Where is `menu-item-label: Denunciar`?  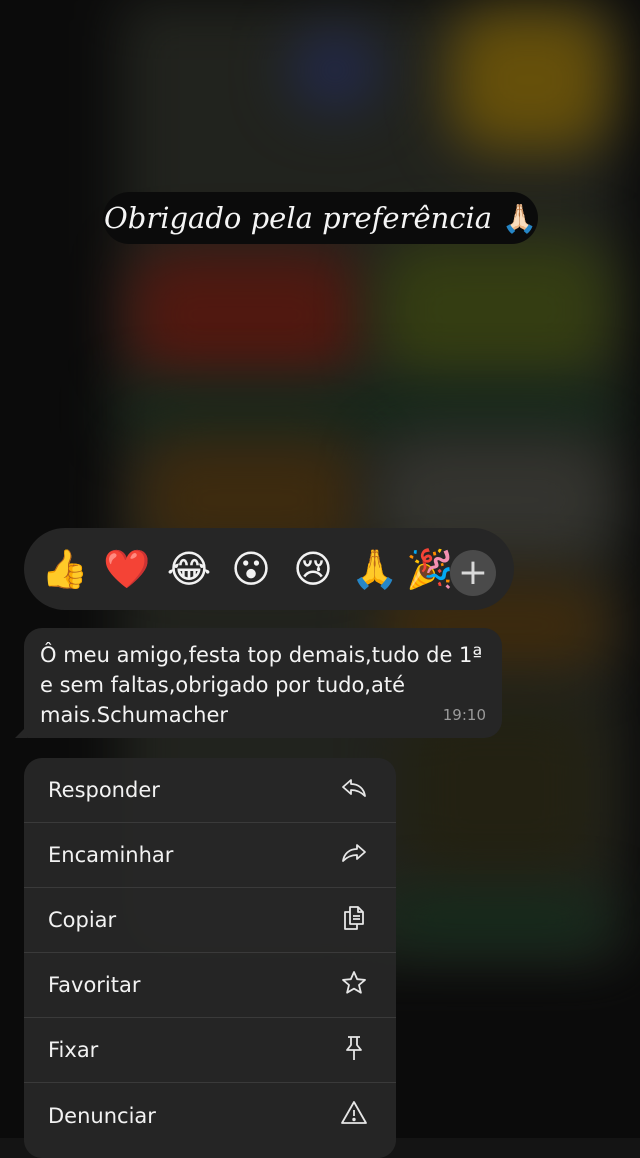 menu-item-label: Denunciar is located at coordinates (102, 1115).